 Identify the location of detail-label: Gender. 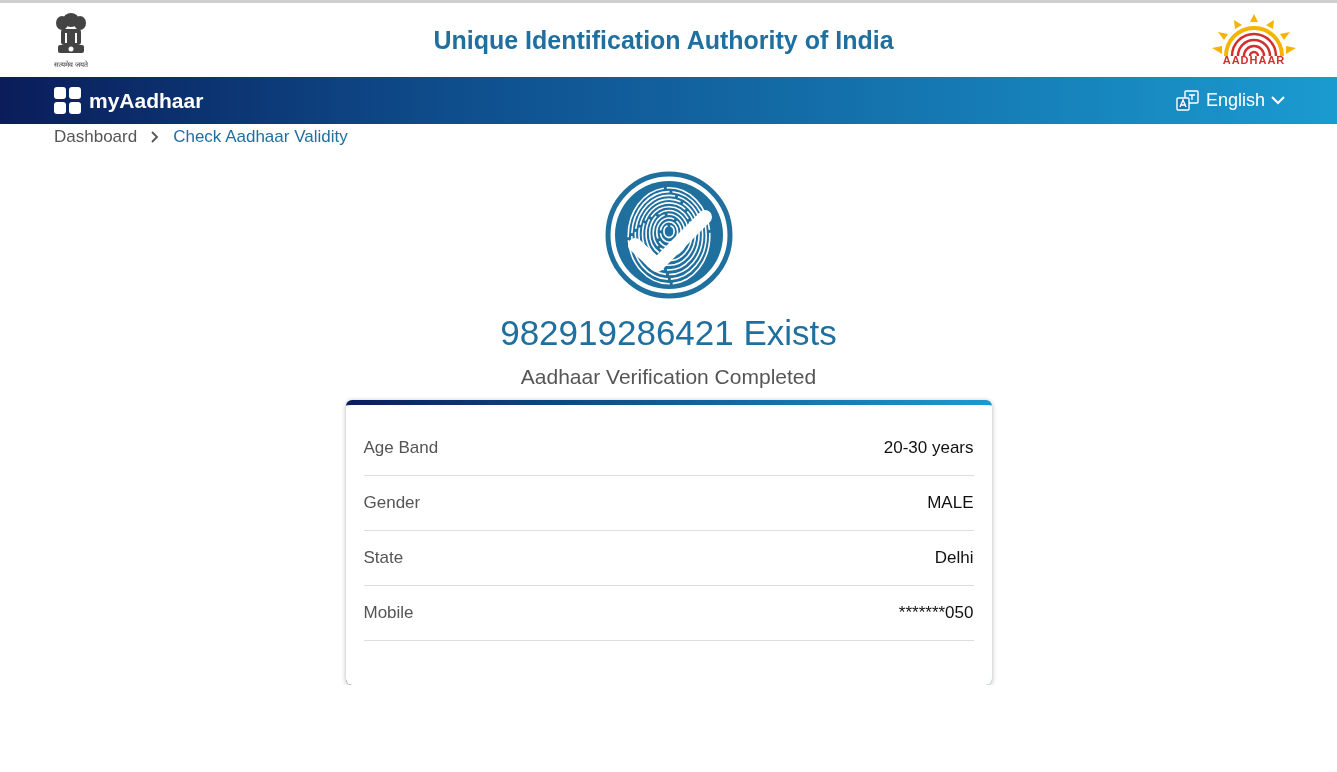
(392, 503).